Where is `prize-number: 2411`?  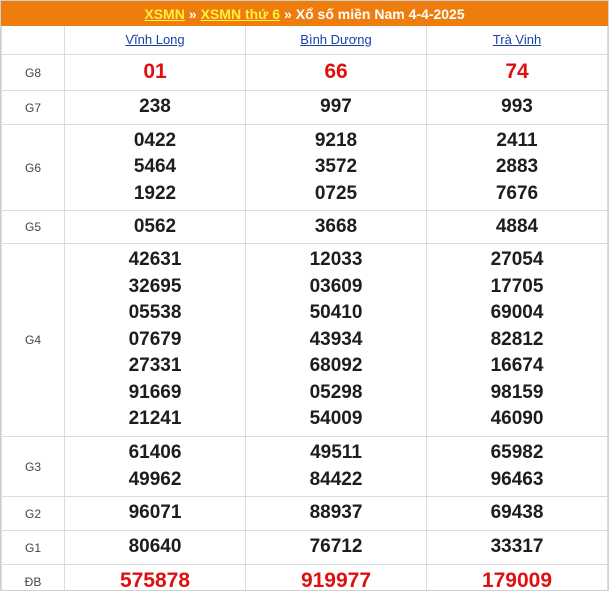 prize-number: 2411 is located at coordinates (517, 140).